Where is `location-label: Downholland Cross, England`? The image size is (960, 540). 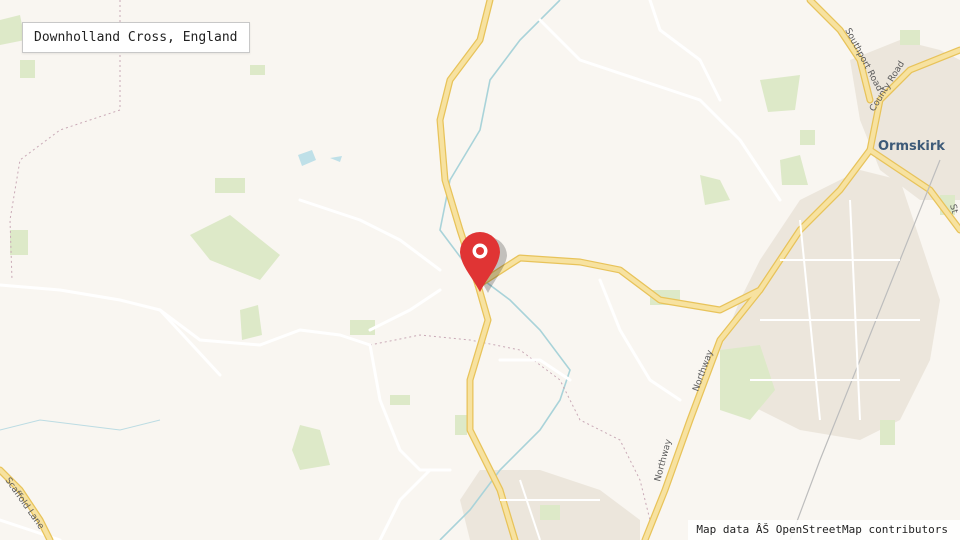 location-label: Downholland Cross, England is located at coordinates (136, 37).